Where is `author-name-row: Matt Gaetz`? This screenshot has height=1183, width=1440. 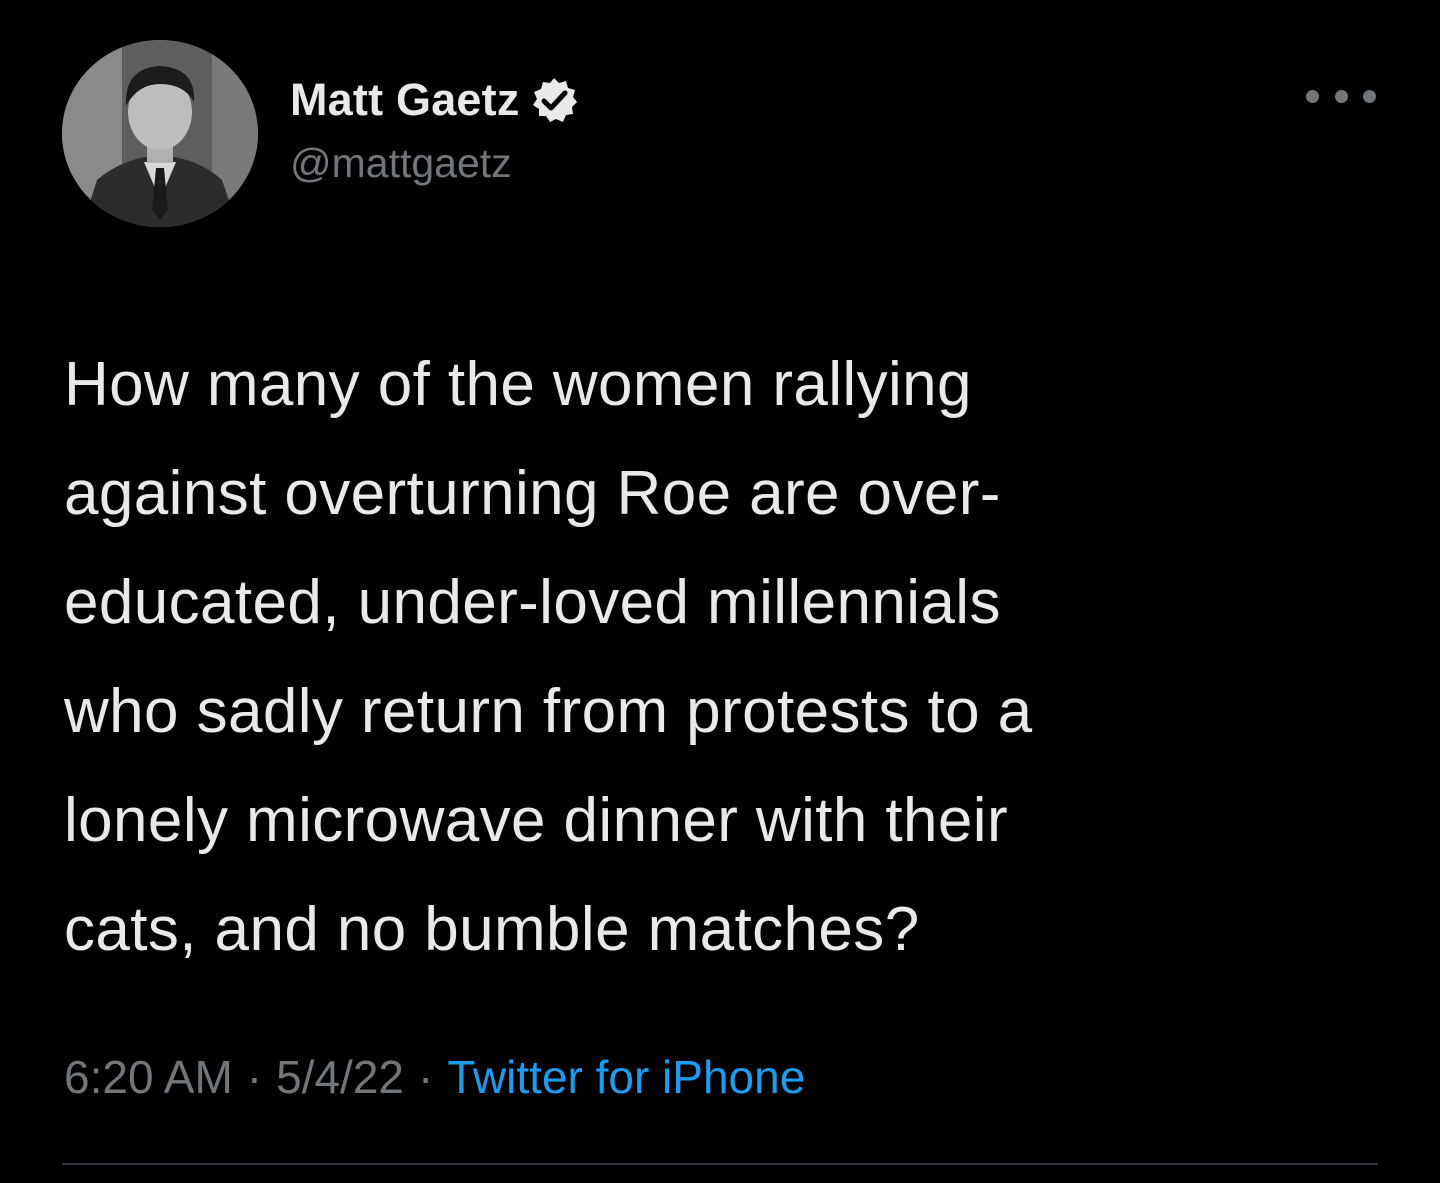 author-name-row: Matt Gaetz is located at coordinates (434, 100).